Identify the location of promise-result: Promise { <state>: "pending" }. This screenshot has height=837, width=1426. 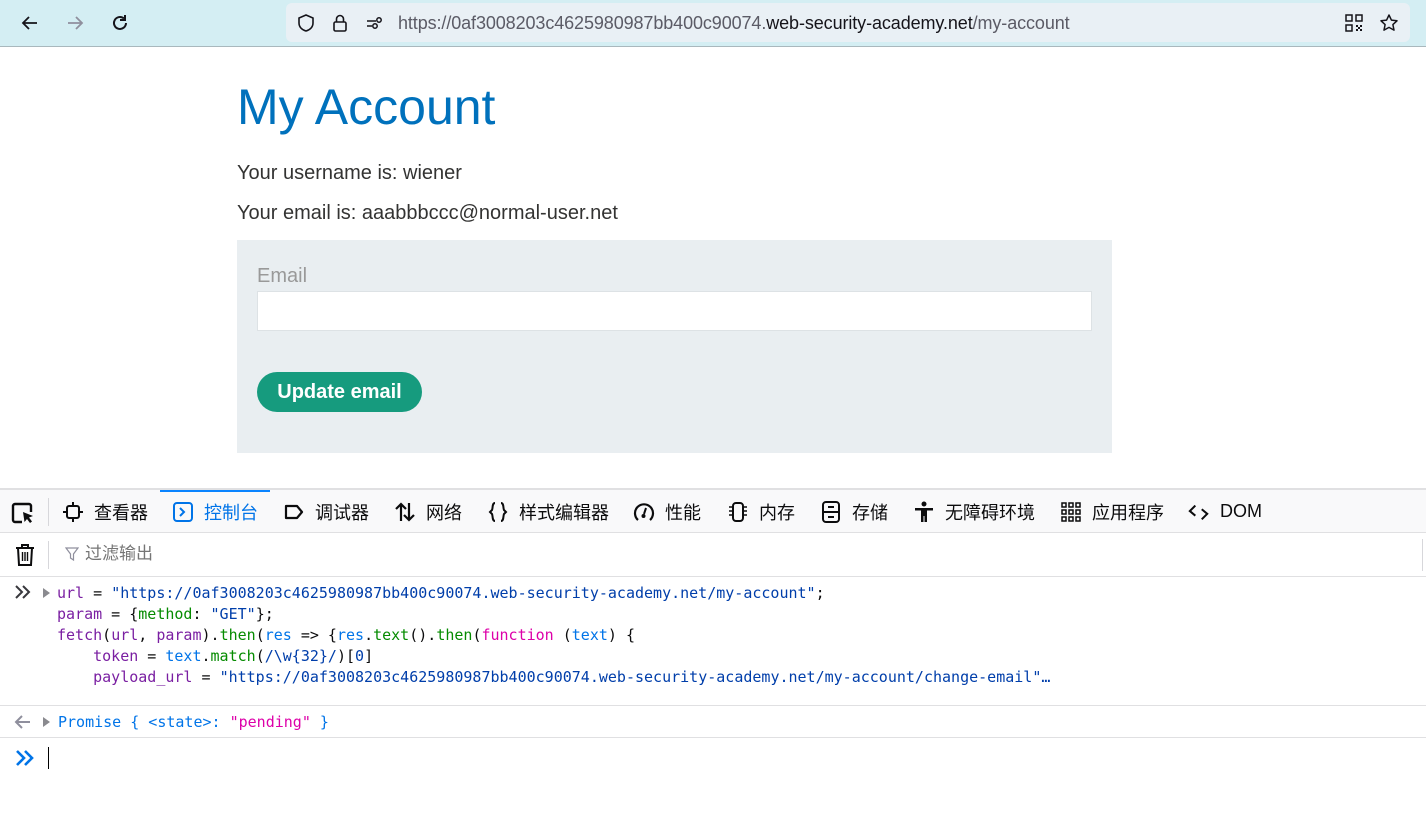
(193, 722).